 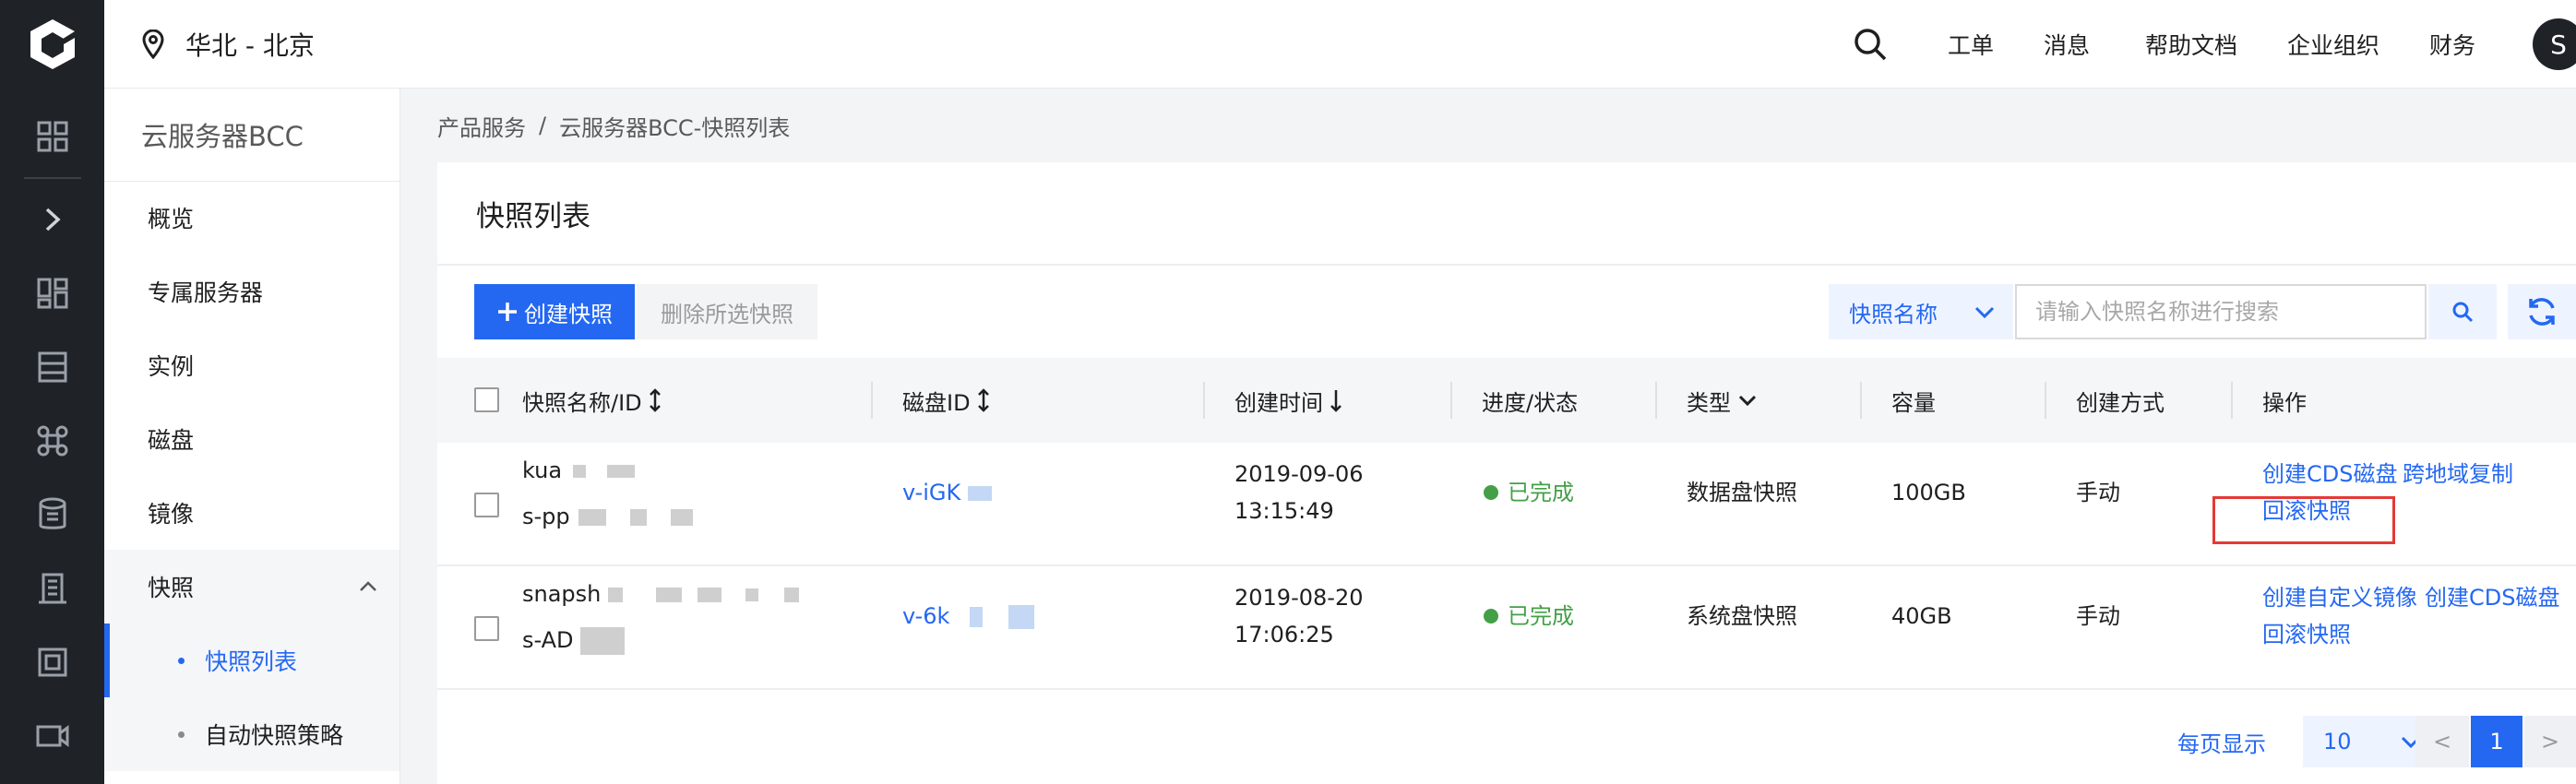 What do you see at coordinates (52, 441) in the screenshot?
I see `command-icon` at bounding box center [52, 441].